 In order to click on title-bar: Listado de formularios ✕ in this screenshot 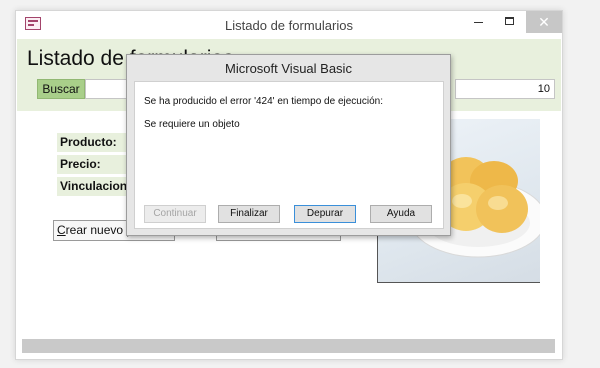, I will do `click(289, 25)`.